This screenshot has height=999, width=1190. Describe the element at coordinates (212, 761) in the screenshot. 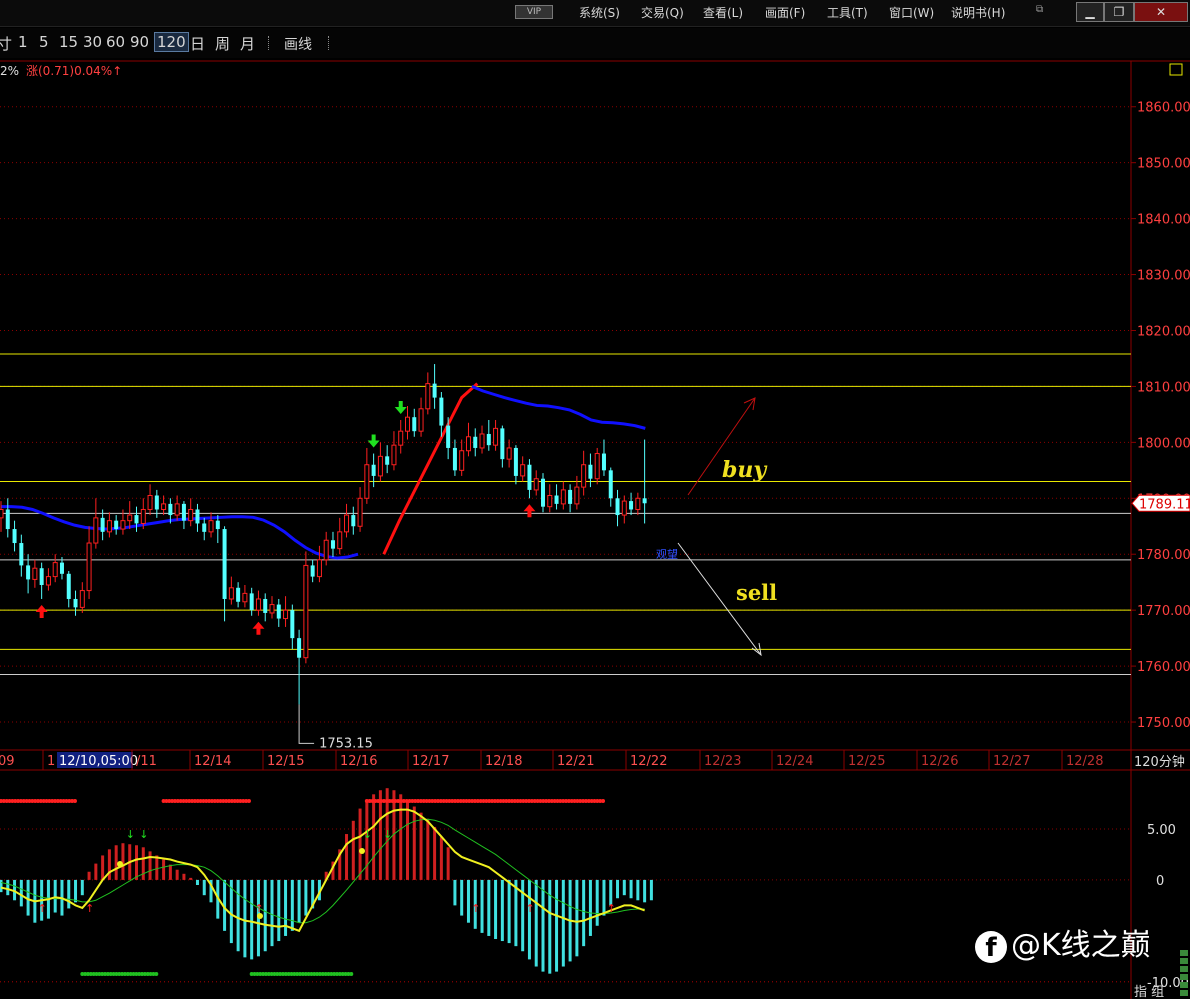

I see `date-label: 12/14` at that location.